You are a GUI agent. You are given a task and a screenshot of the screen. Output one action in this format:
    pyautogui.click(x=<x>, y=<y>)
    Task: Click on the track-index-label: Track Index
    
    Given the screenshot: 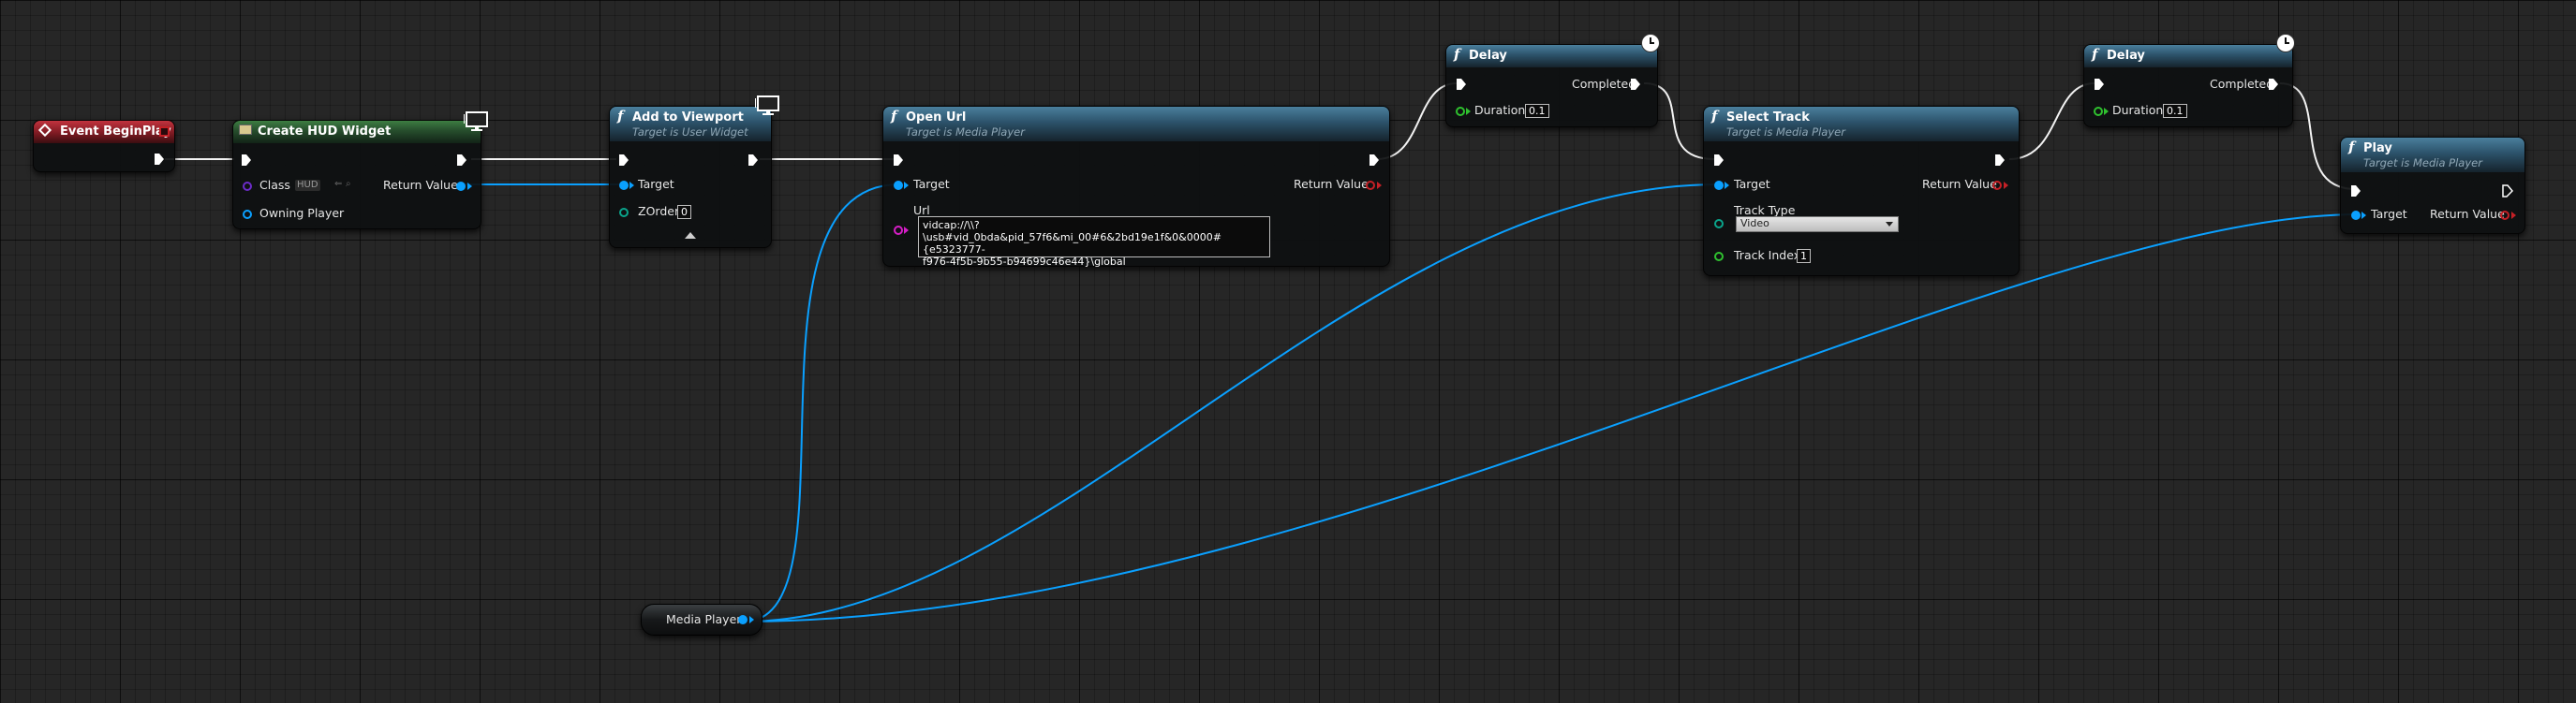 What is the action you would take?
    pyautogui.click(x=1767, y=255)
    